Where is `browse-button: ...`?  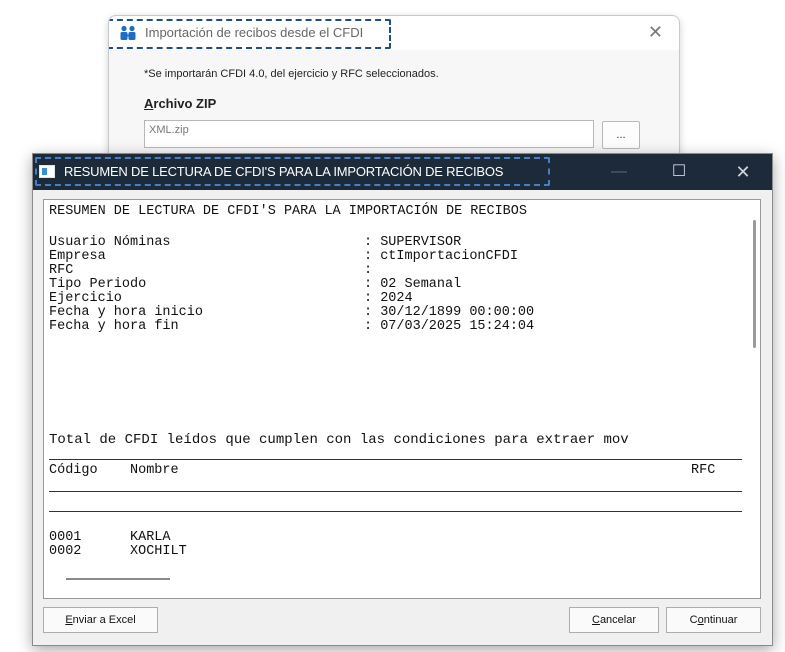 browse-button: ... is located at coordinates (621, 135).